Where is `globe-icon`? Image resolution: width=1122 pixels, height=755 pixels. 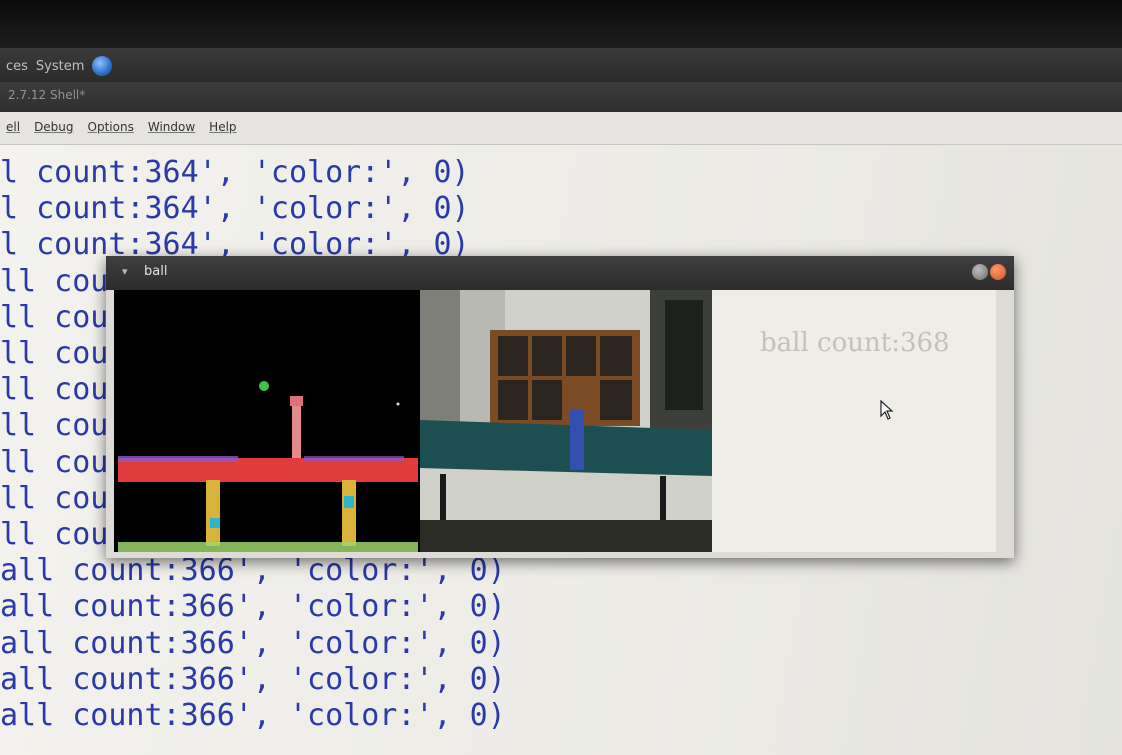
globe-icon is located at coordinates (102, 66).